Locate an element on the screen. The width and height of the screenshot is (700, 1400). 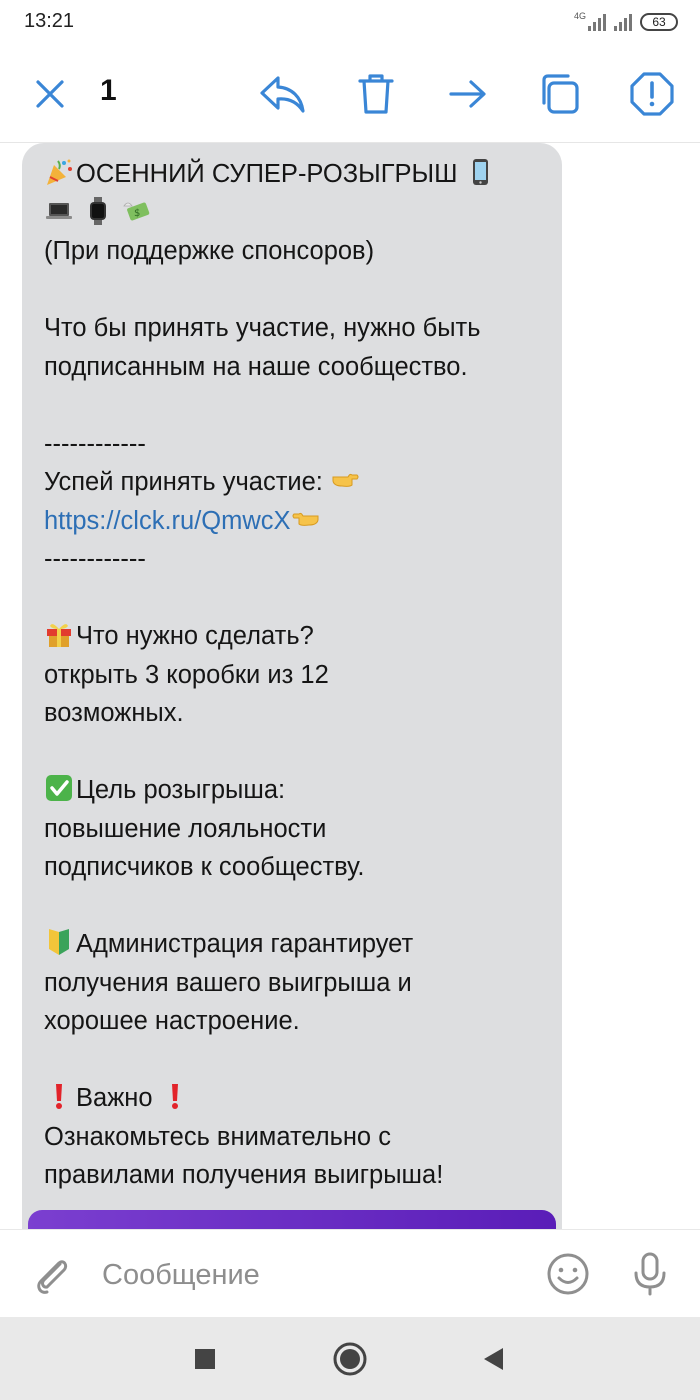
message-attachment-preview is located at coordinates (292, 1219).